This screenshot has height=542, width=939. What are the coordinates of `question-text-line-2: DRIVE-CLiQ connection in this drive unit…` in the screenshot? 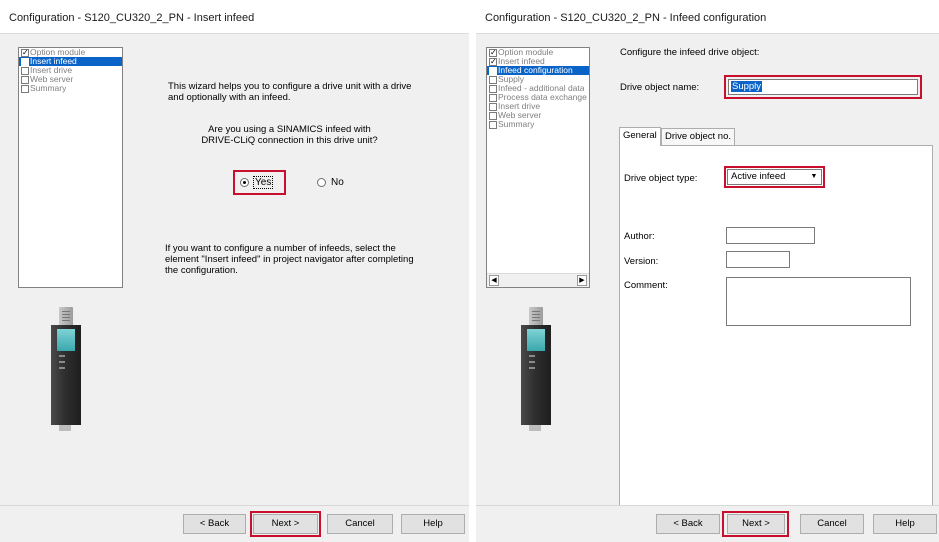 It's located at (289, 140).